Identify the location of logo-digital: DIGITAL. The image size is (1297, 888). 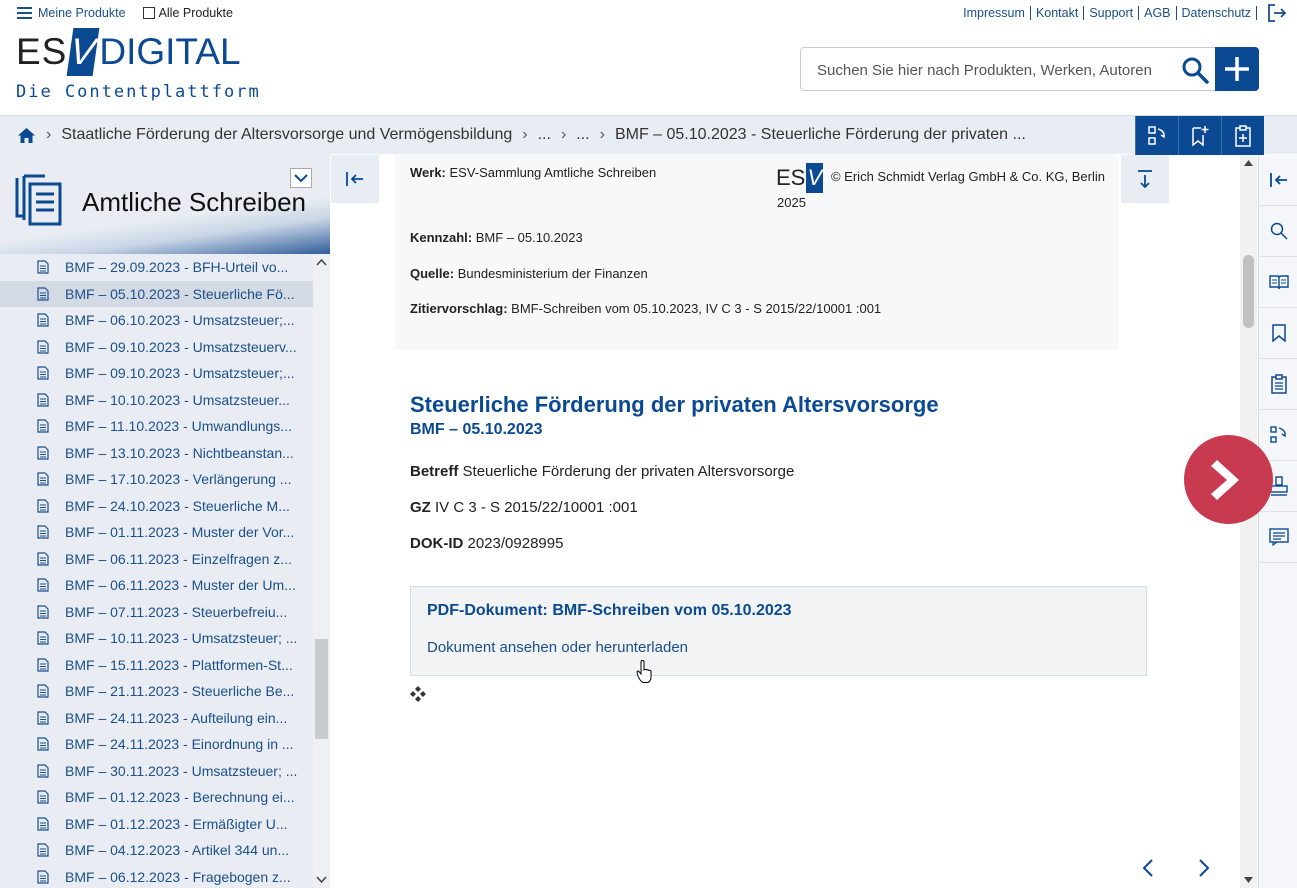
(170, 51).